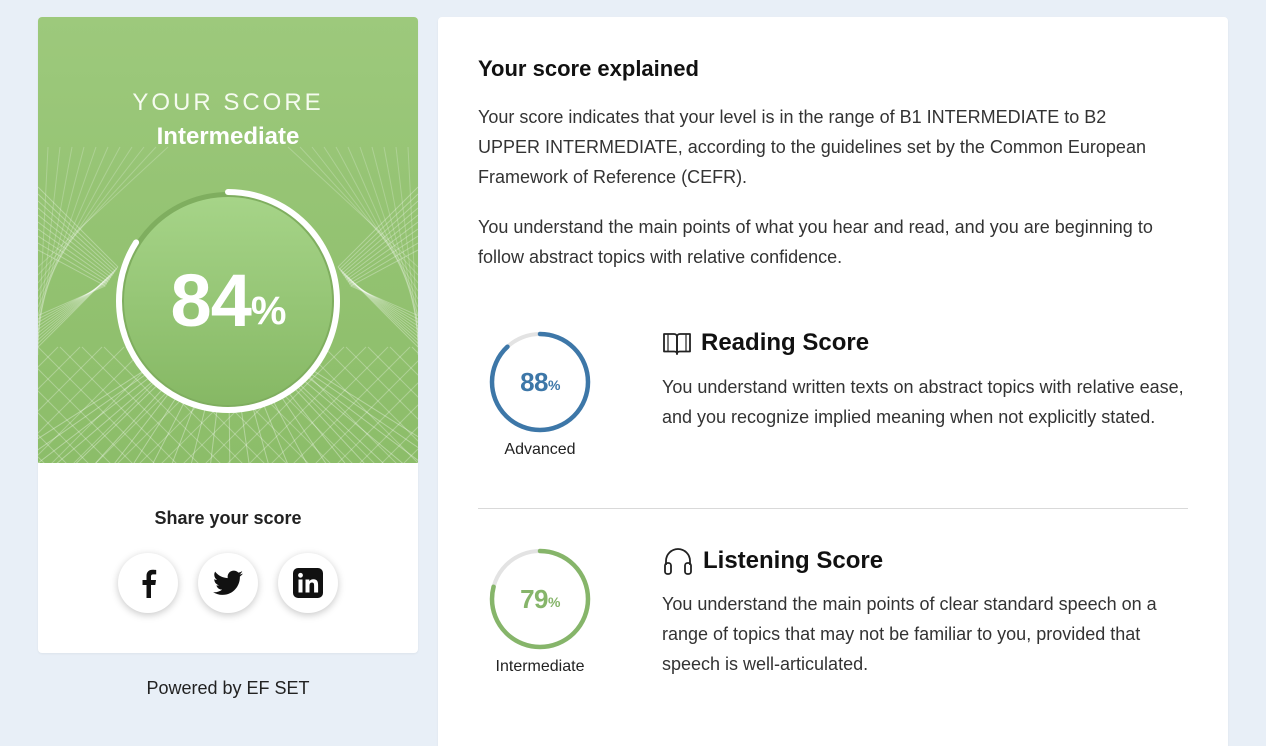 This screenshot has height=746, width=1266. I want to click on listening-level: Intermediate, so click(540, 666).